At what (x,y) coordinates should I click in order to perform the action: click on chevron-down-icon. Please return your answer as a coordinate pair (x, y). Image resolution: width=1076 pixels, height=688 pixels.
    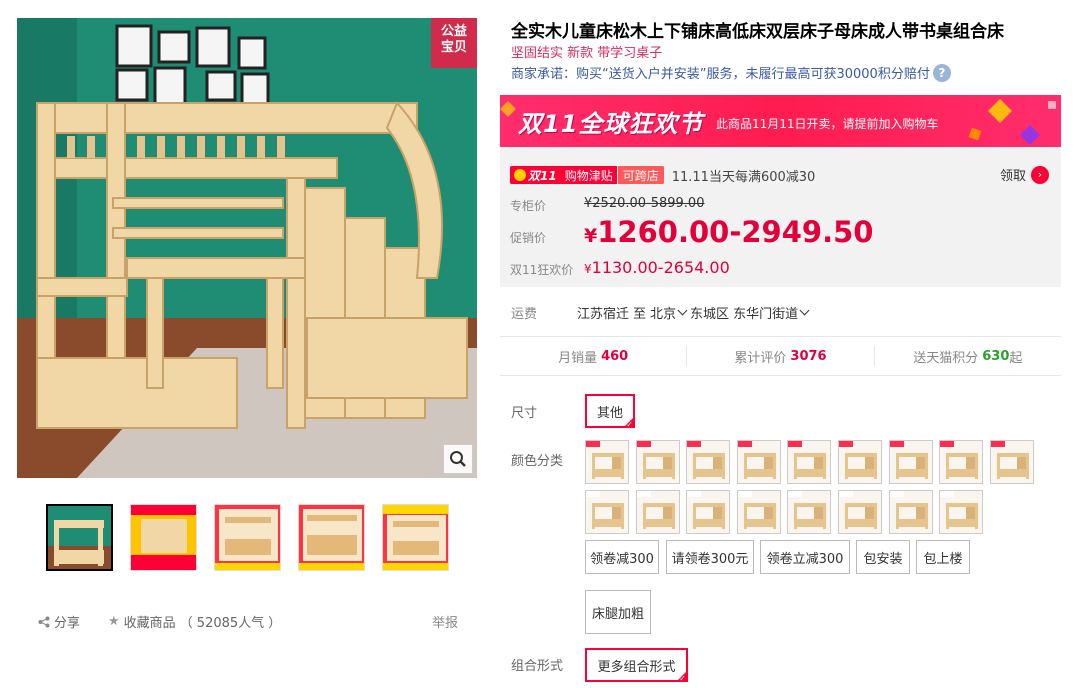
    Looking at the image, I should click on (804, 310).